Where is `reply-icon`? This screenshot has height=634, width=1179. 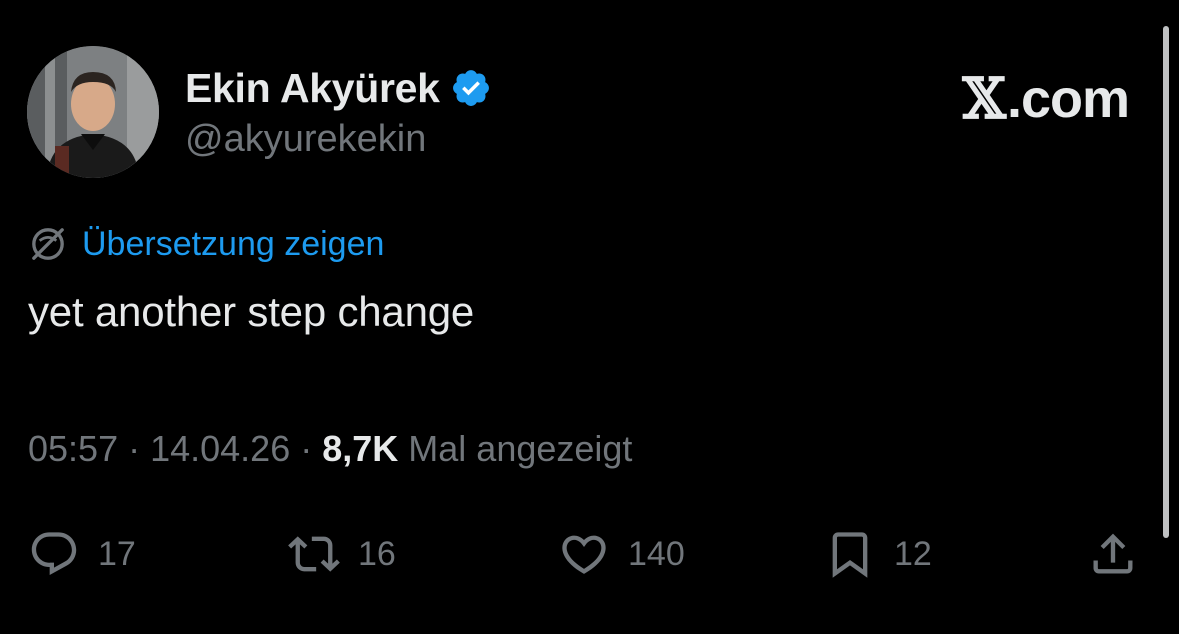 reply-icon is located at coordinates (54, 554).